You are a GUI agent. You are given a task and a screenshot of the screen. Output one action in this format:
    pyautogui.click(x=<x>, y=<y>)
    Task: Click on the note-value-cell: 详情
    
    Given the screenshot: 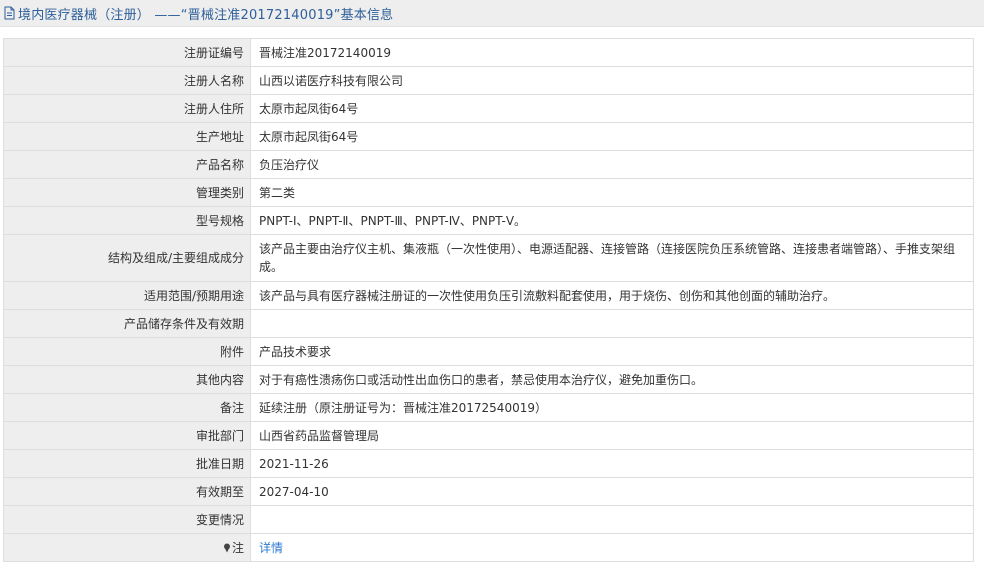 What is the action you would take?
    pyautogui.click(x=612, y=547)
    